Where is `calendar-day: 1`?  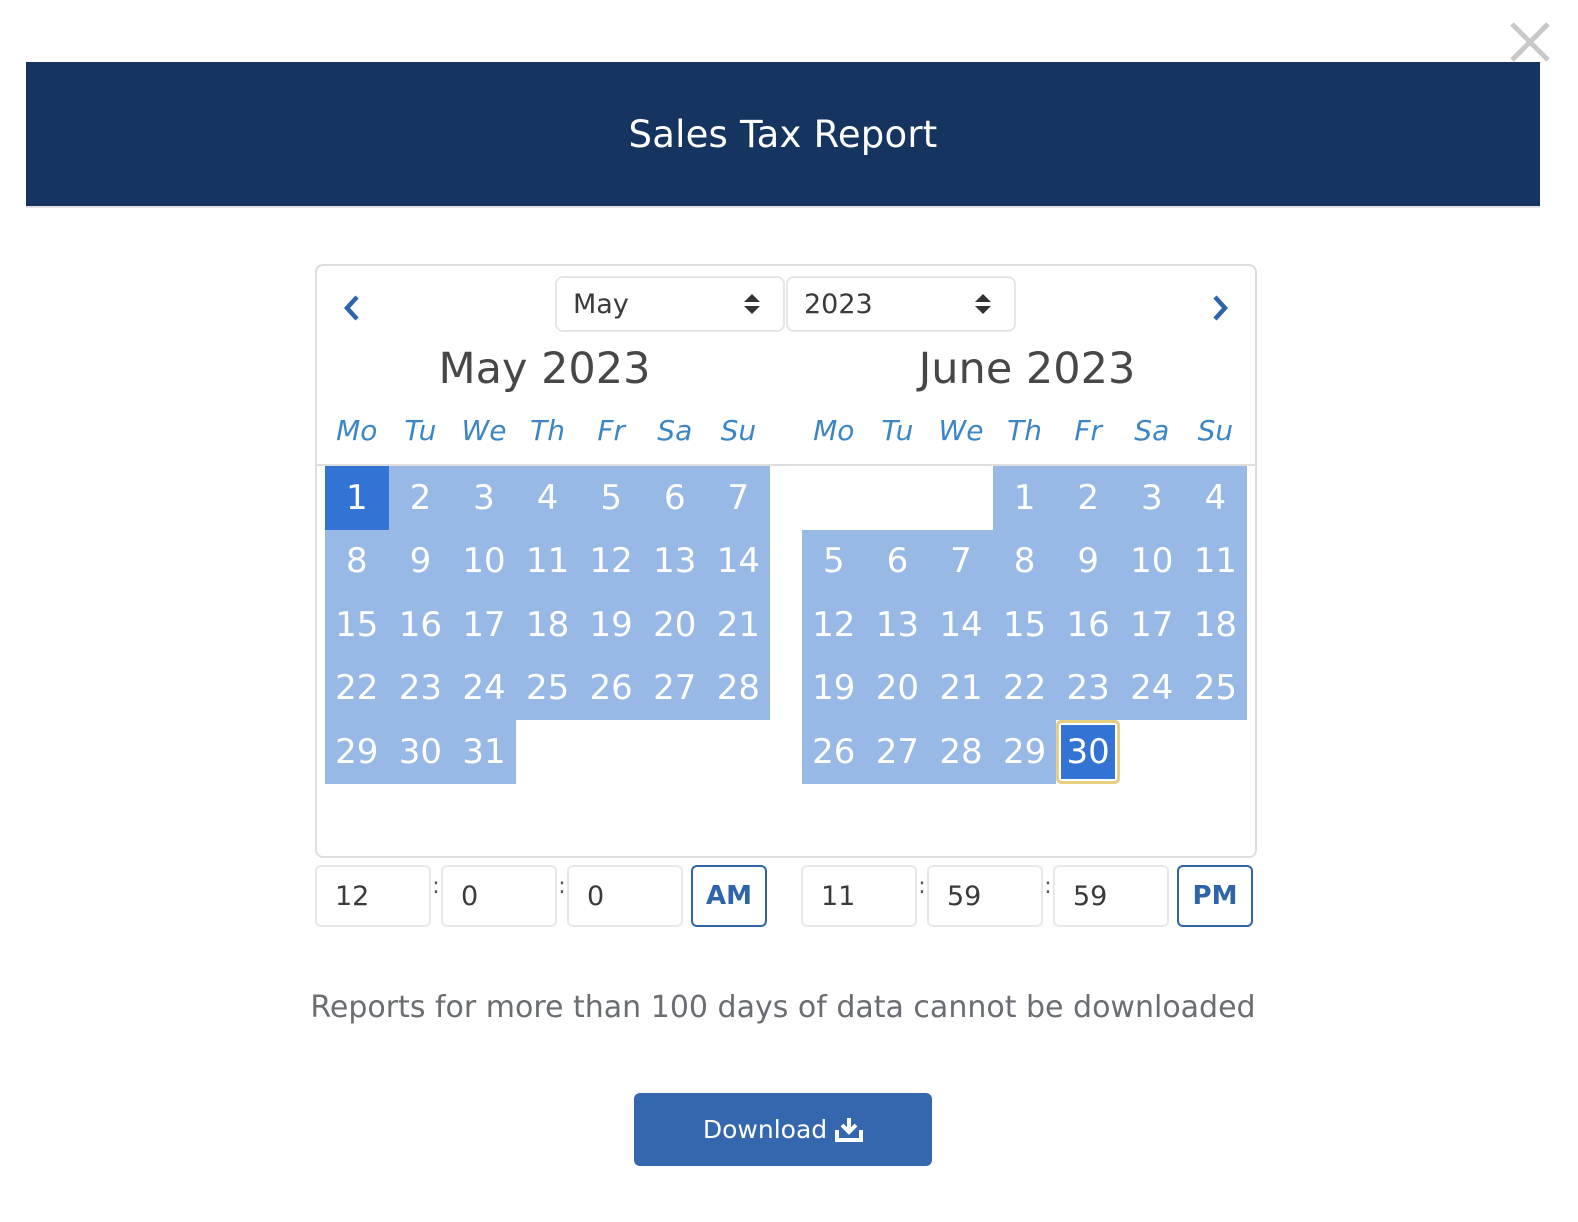
calendar-day: 1 is located at coordinates (1024, 498).